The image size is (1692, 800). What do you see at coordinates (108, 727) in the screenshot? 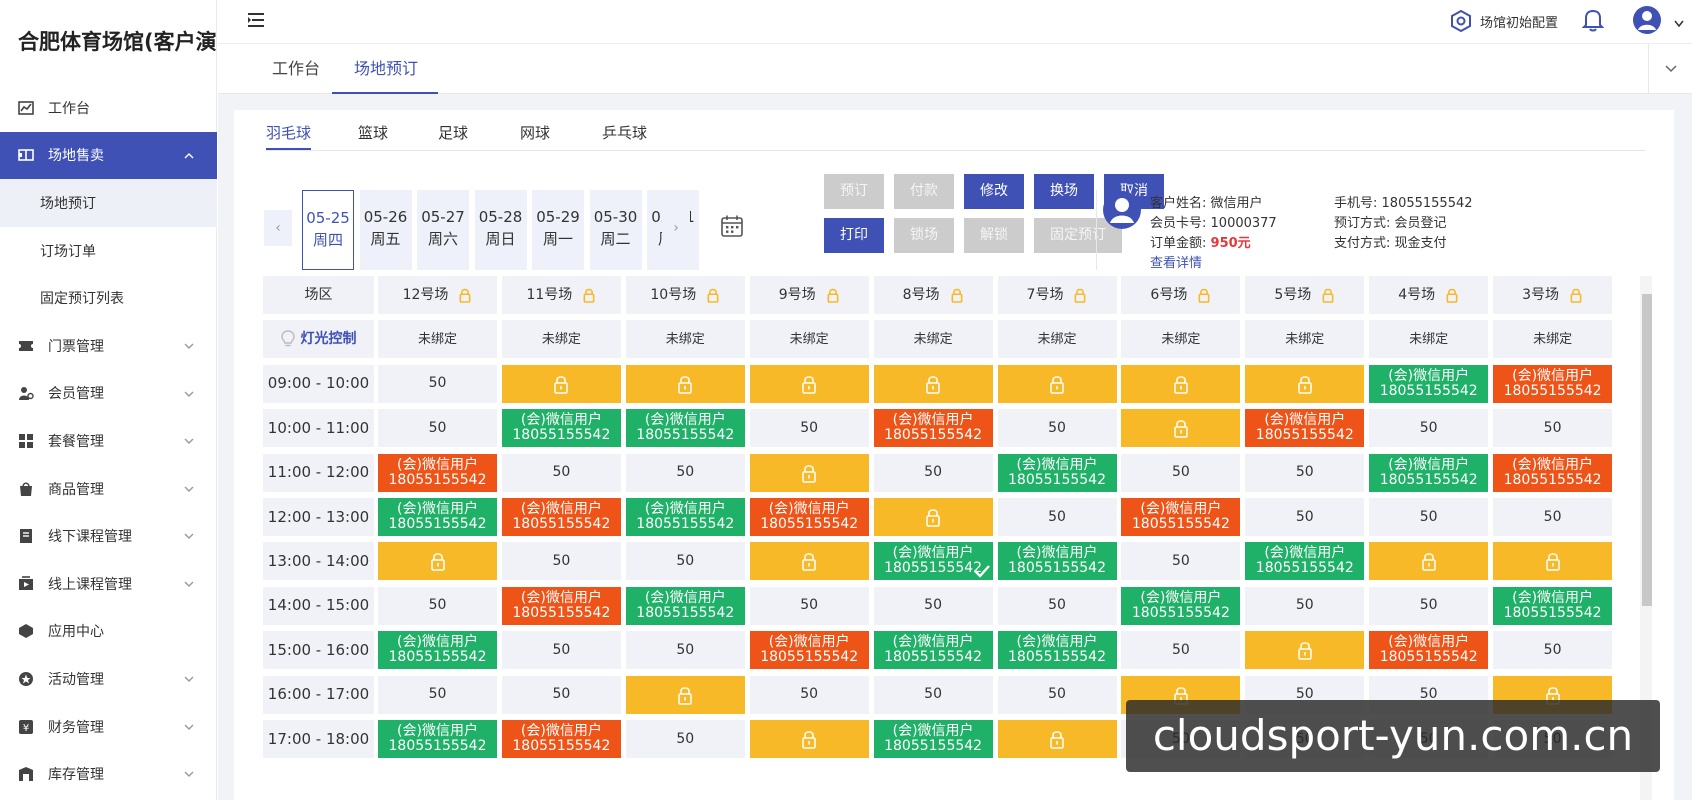
I see `sidebar-item-13: ¥ 财务管理` at bounding box center [108, 727].